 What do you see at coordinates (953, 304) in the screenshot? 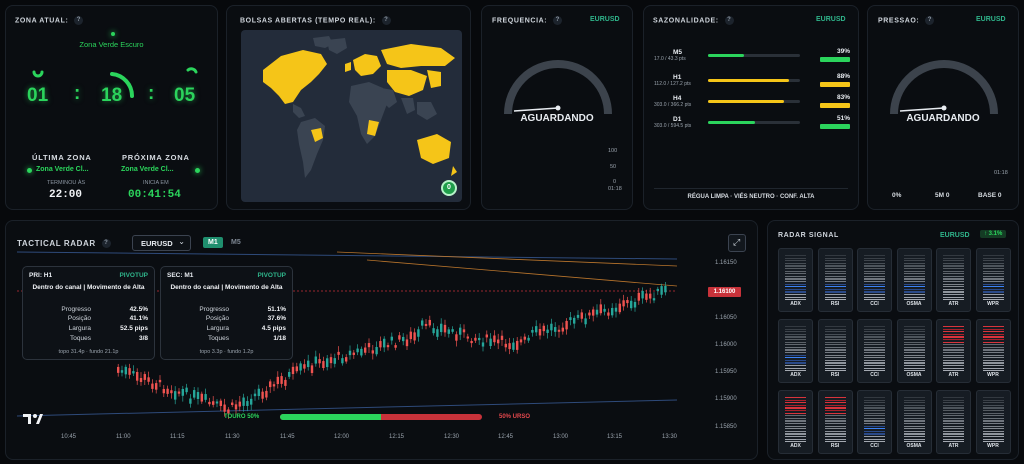
I see `indicator-label: ATR` at bounding box center [953, 304].